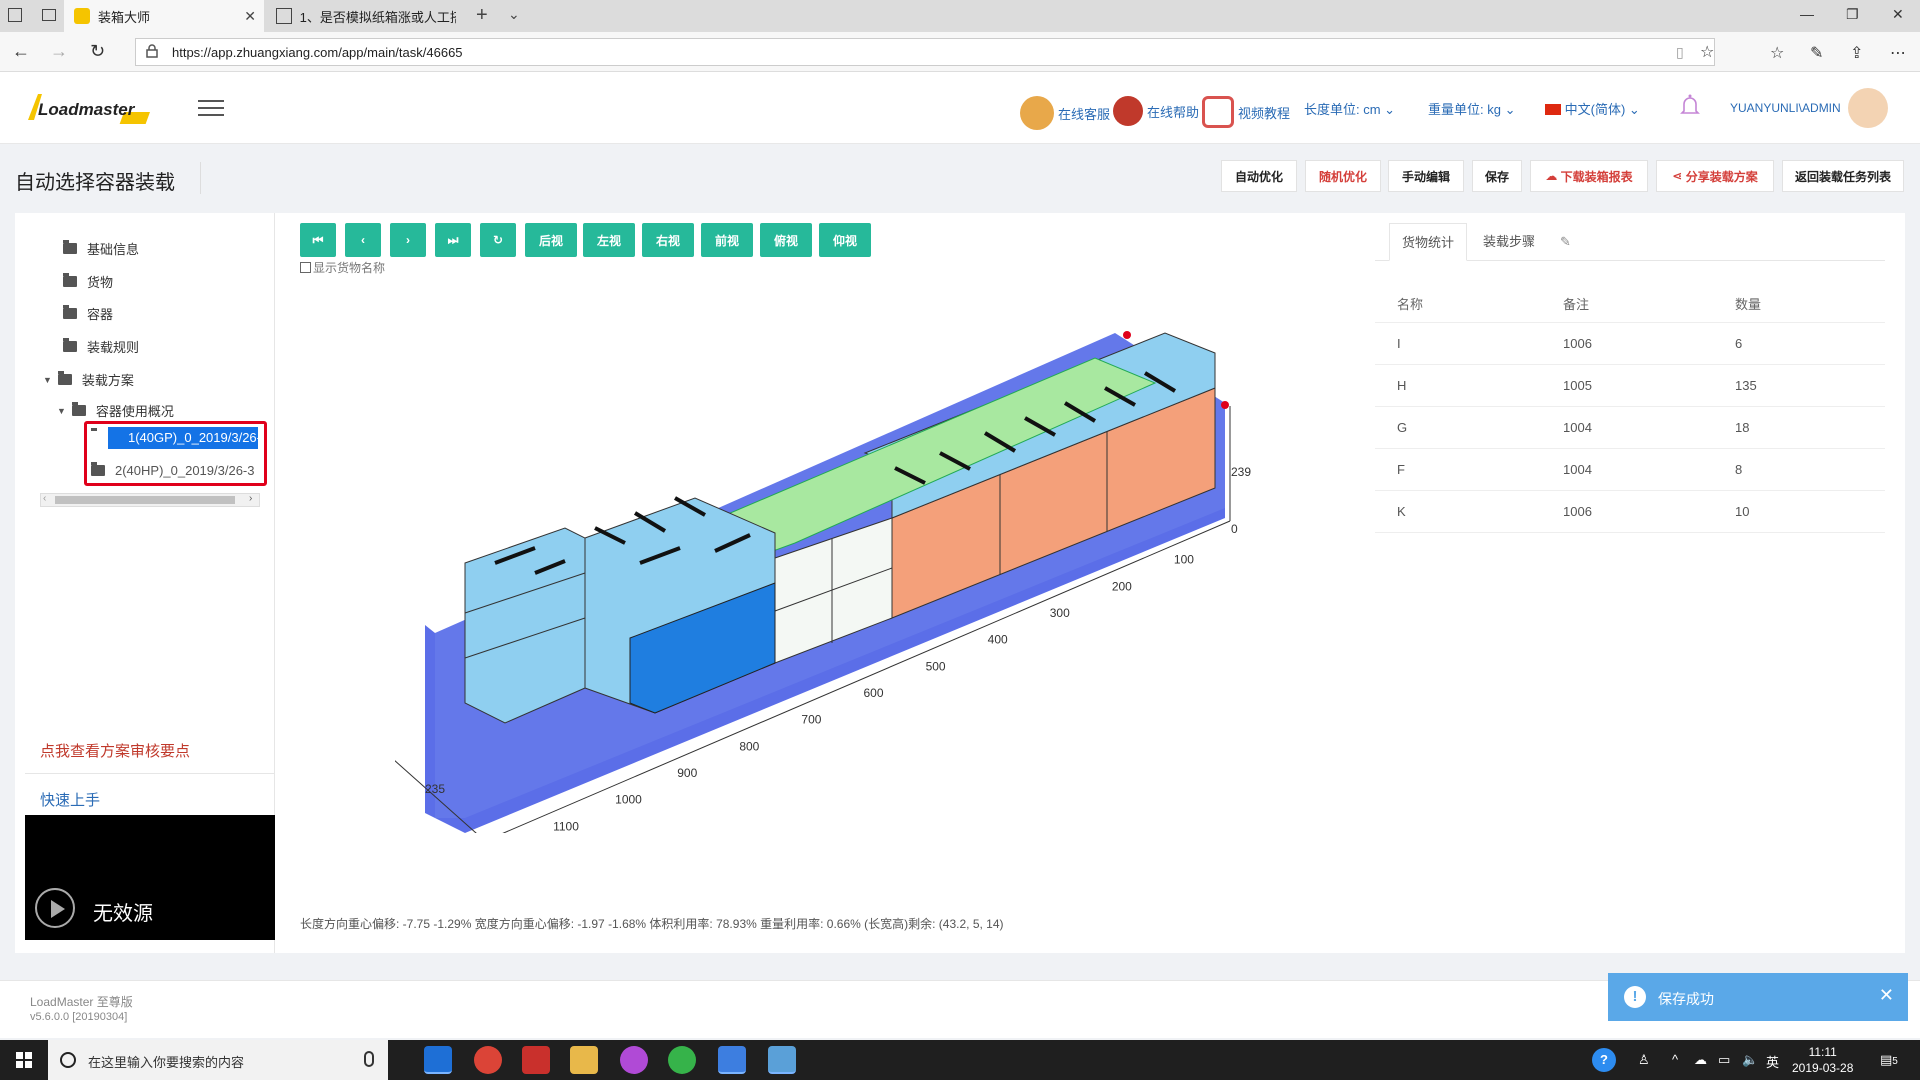  Describe the element at coordinates (727, 240) in the screenshot. I see `view-front-button: 前视` at that location.